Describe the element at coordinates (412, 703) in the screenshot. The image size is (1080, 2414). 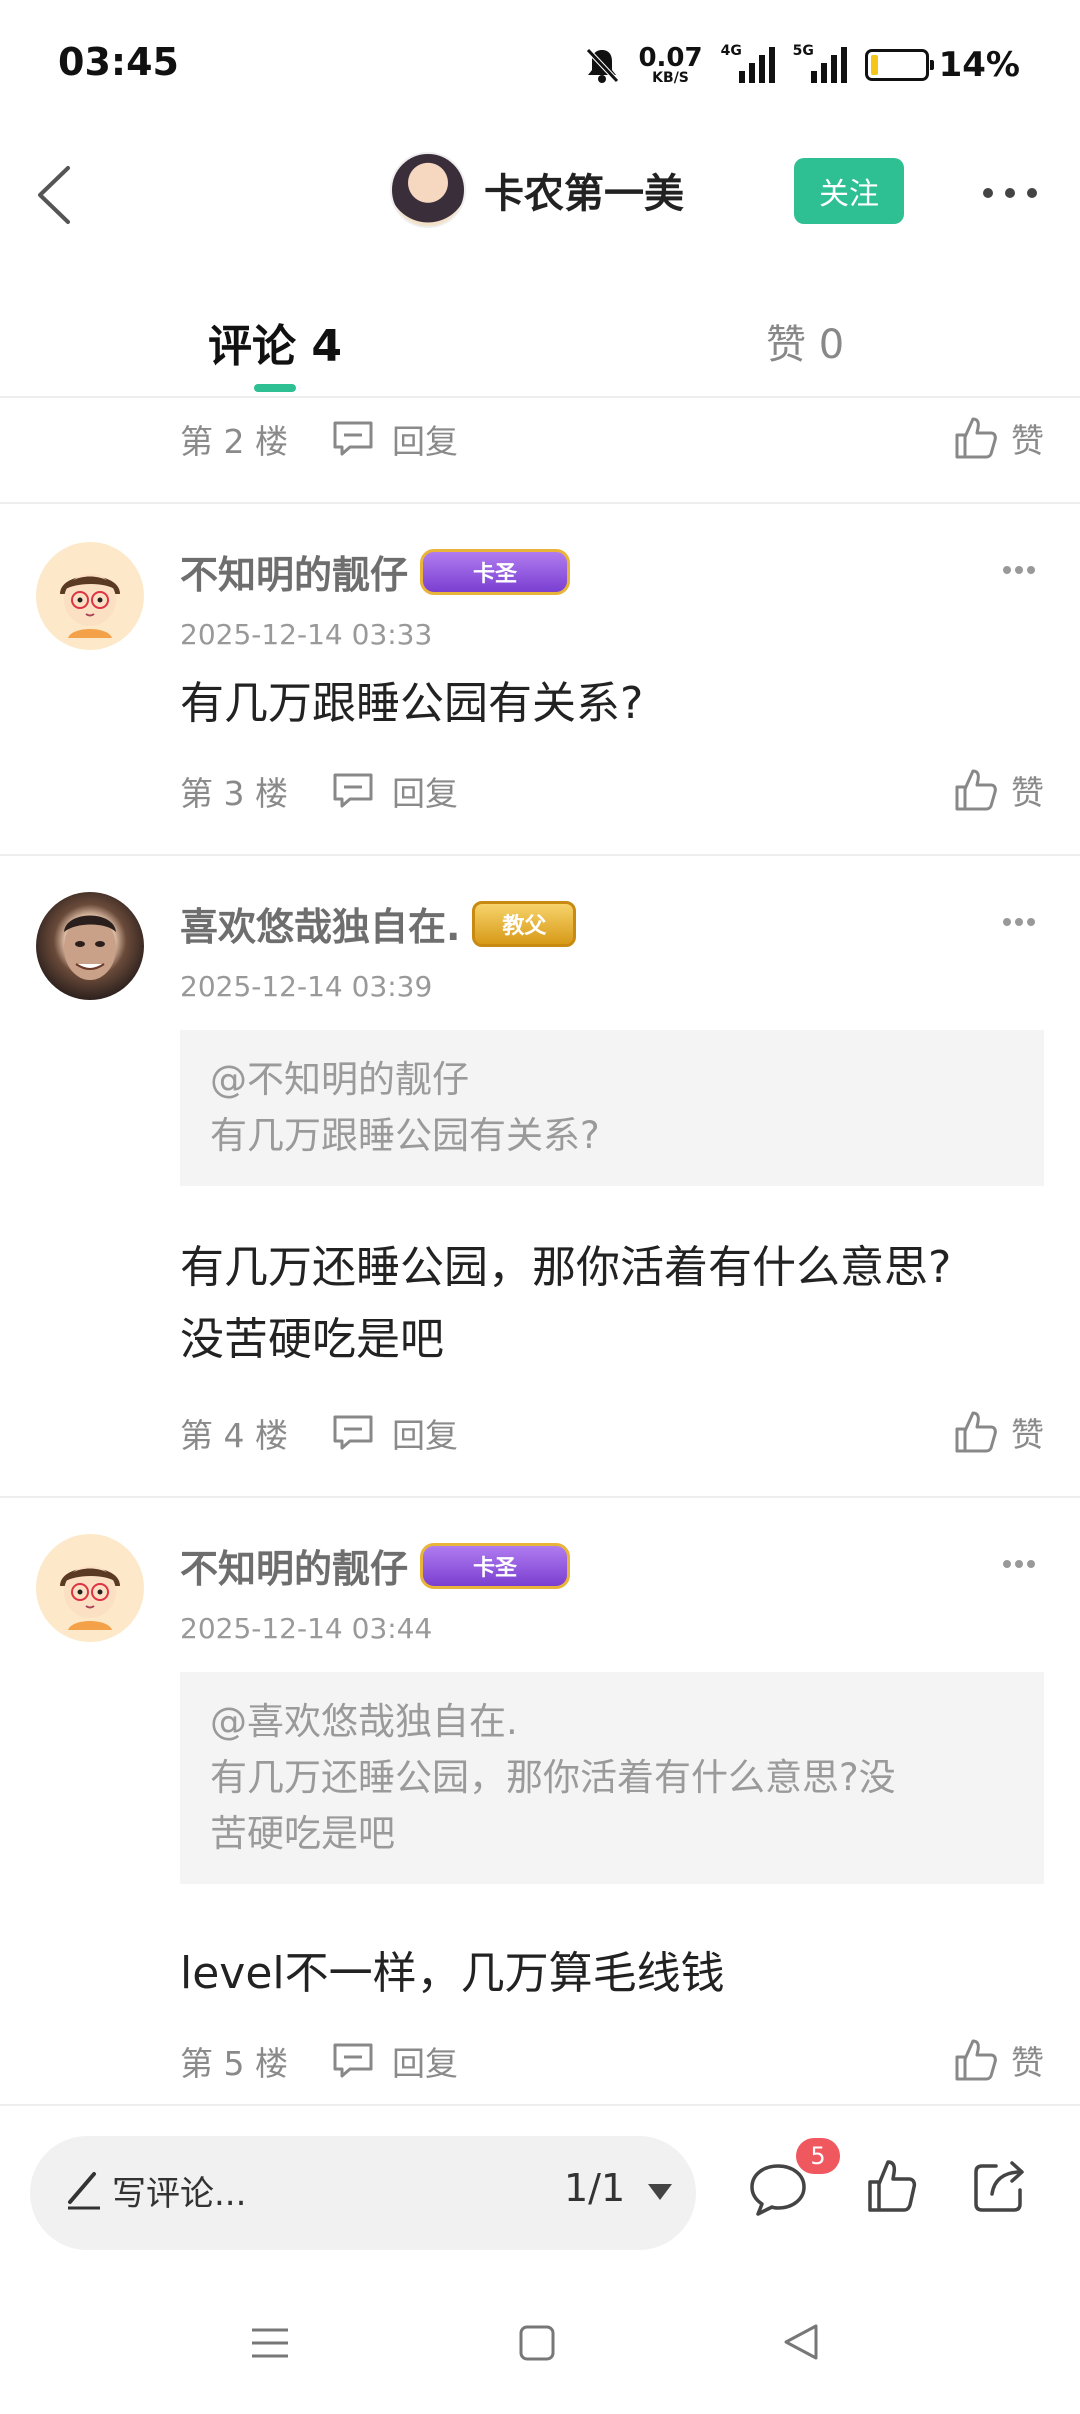
I see `comment-text: 有几万跟睡公园有关系?` at that location.